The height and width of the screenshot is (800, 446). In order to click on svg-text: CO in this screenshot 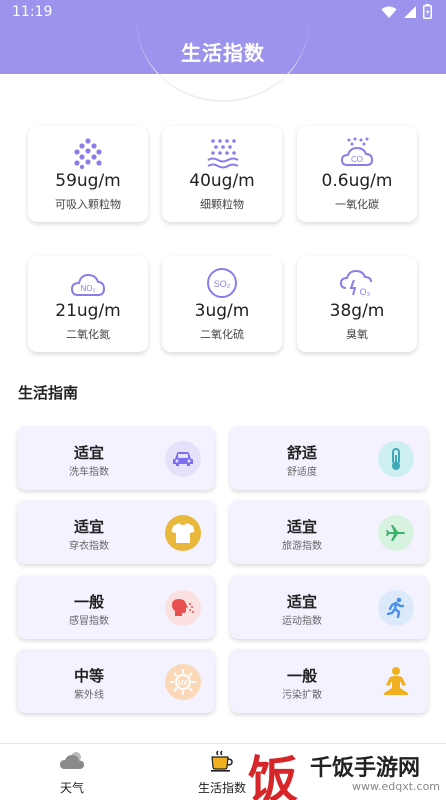, I will do `click(357, 159)`.